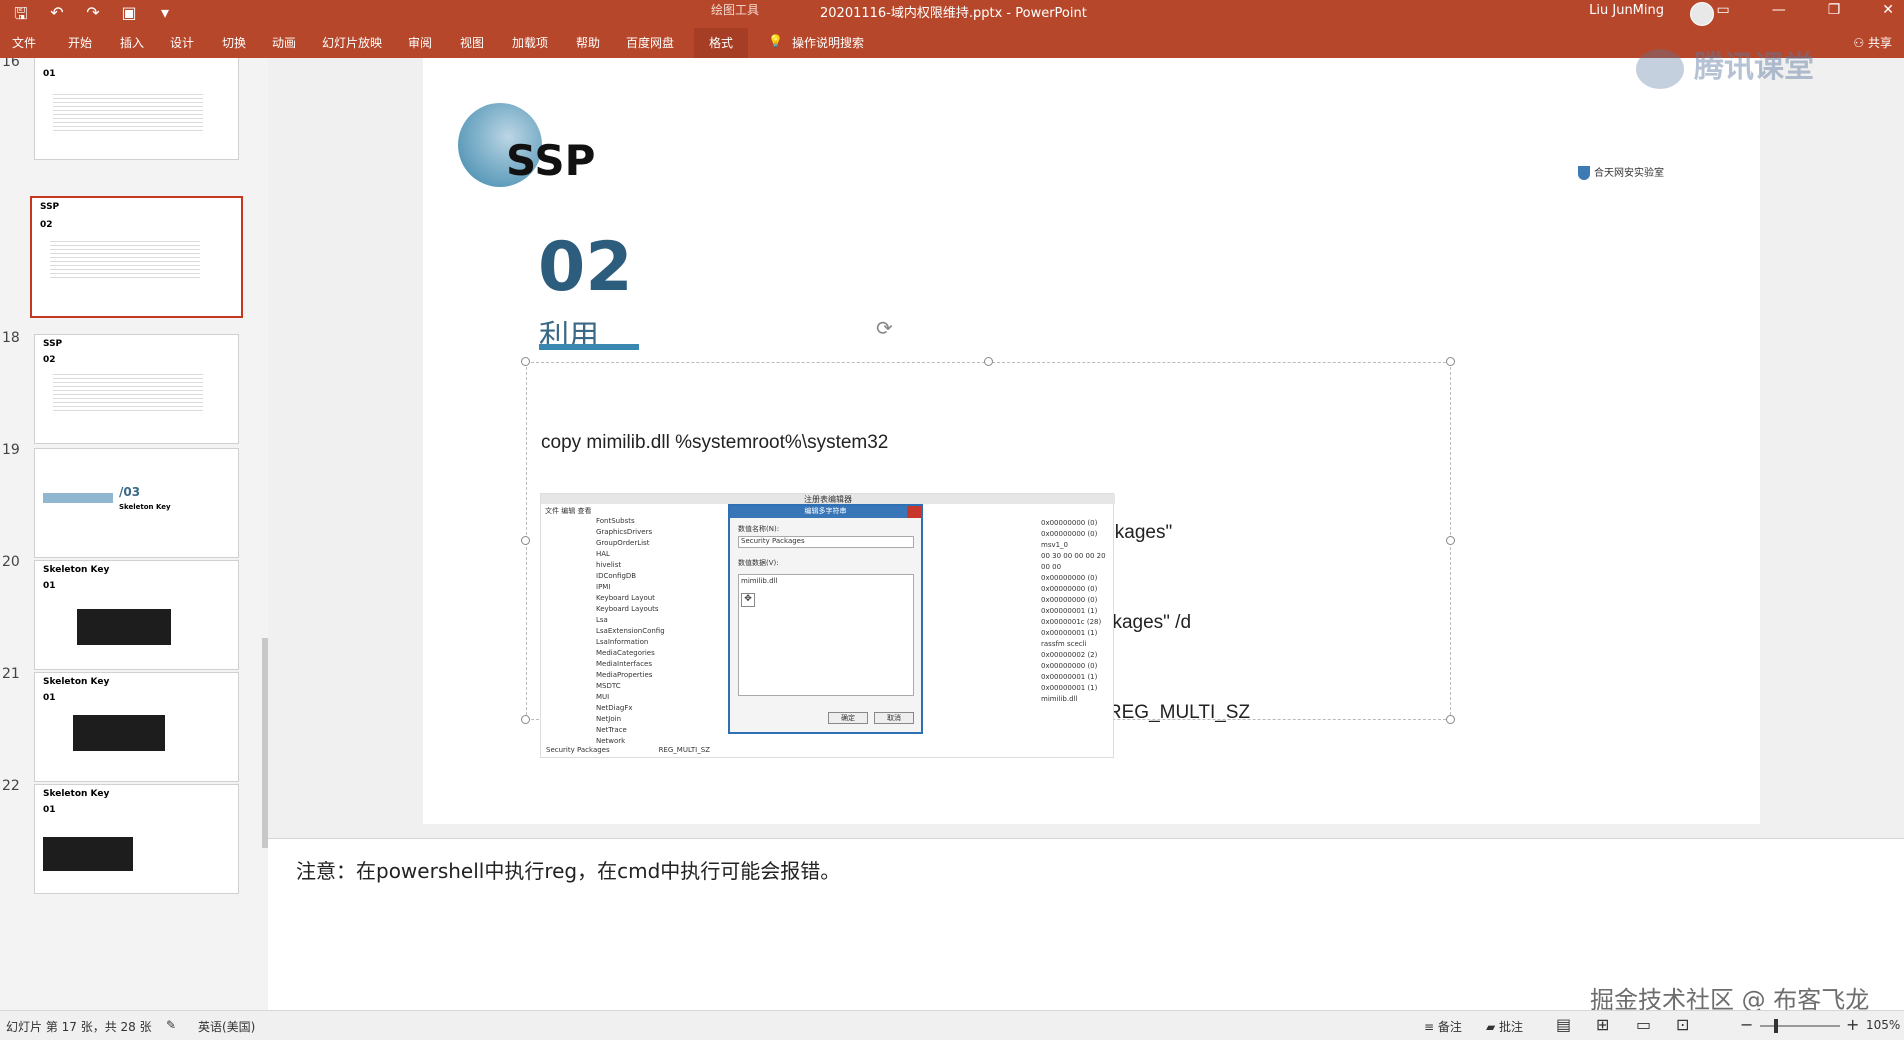  Describe the element at coordinates (1069, 677) in the screenshot. I see `value-item: 0x00000001 (1)` at that location.